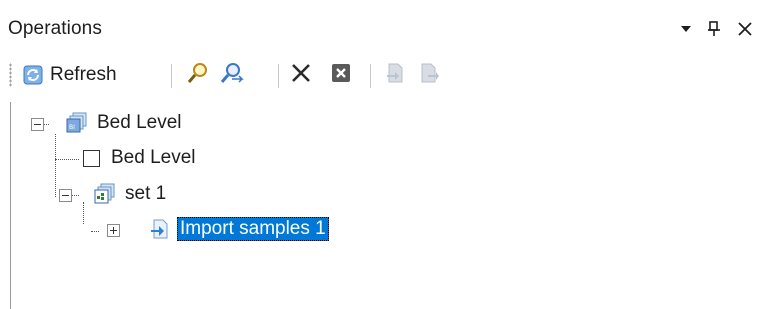  I want to click on import-icon, so click(160, 231).